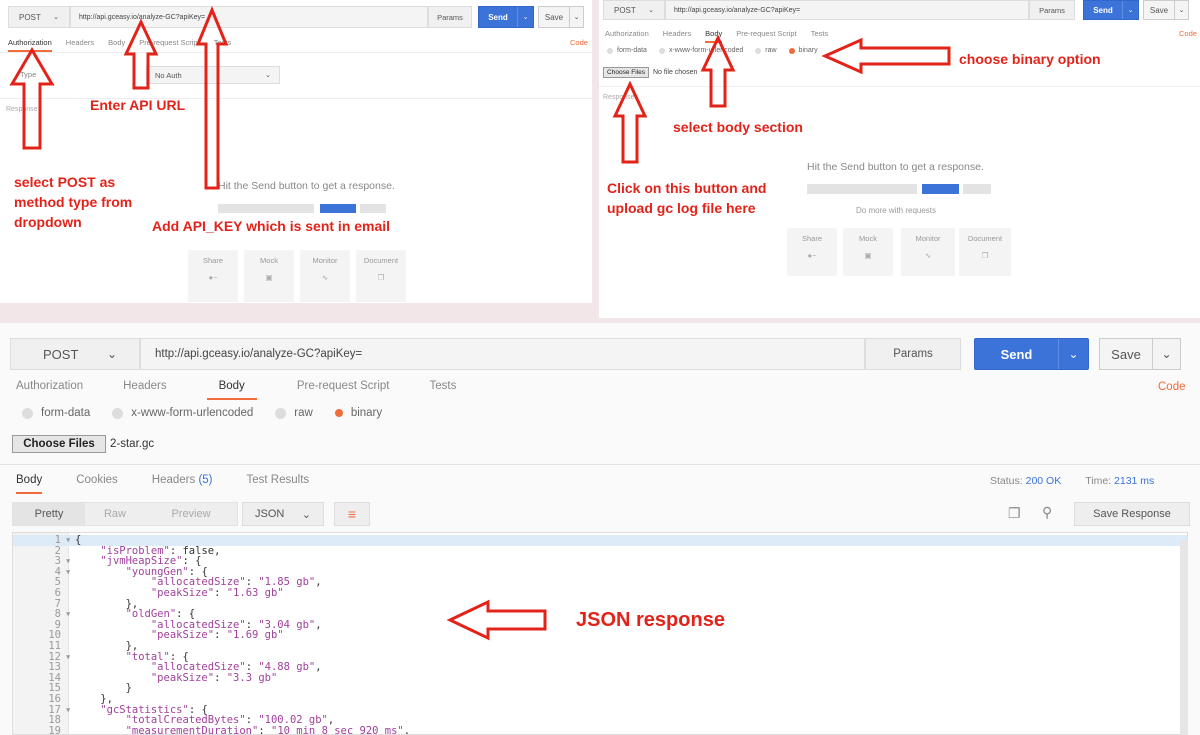  Describe the element at coordinates (1006, 481) in the screenshot. I see `status-label: Status:` at that location.